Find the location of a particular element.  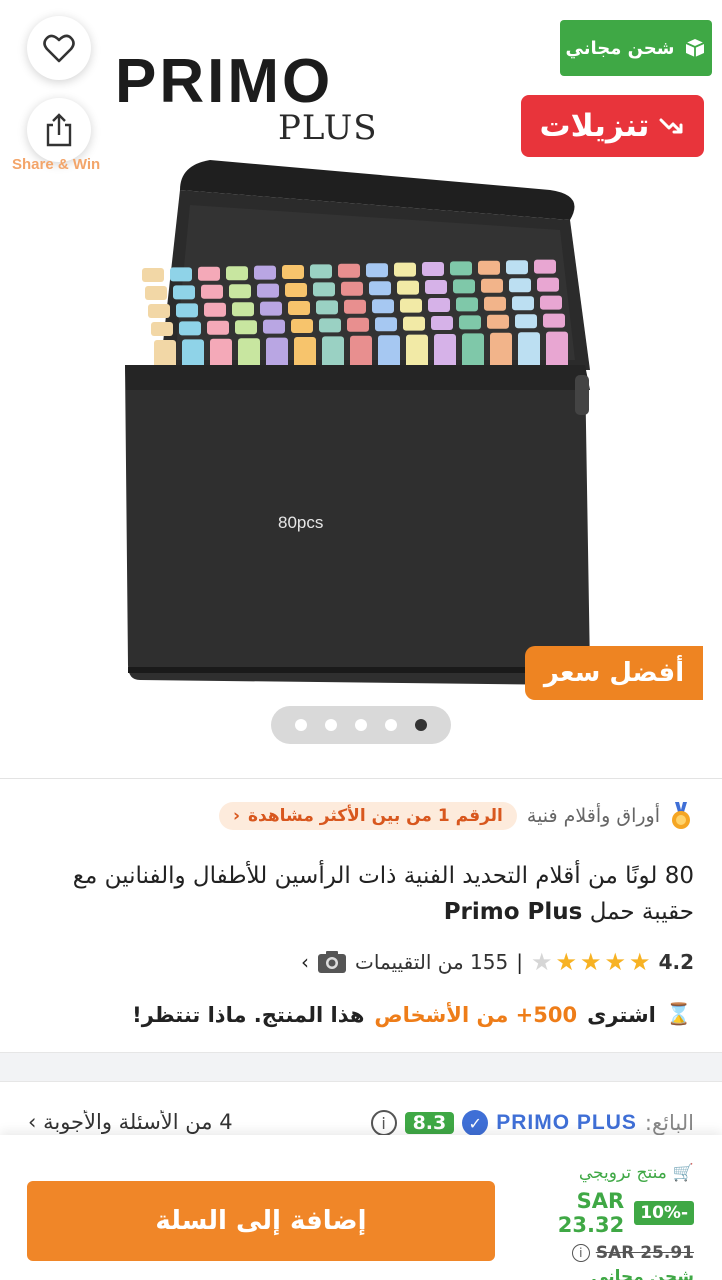

share-button is located at coordinates (59, 130).